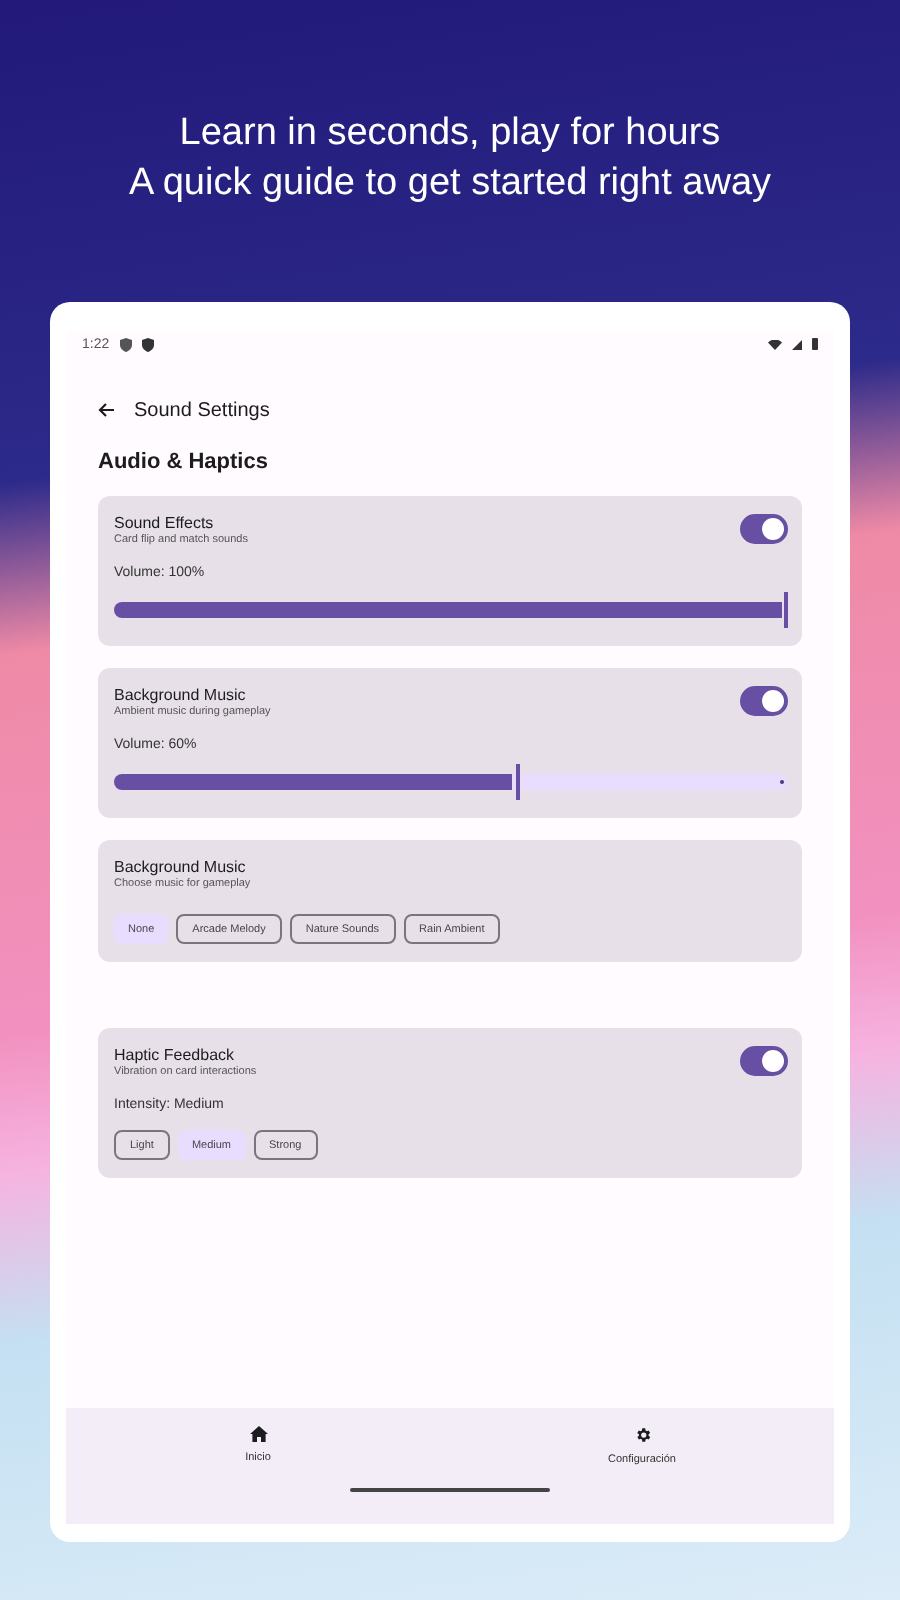 This screenshot has width=900, height=1600. I want to click on home-icon, so click(258, 1434).